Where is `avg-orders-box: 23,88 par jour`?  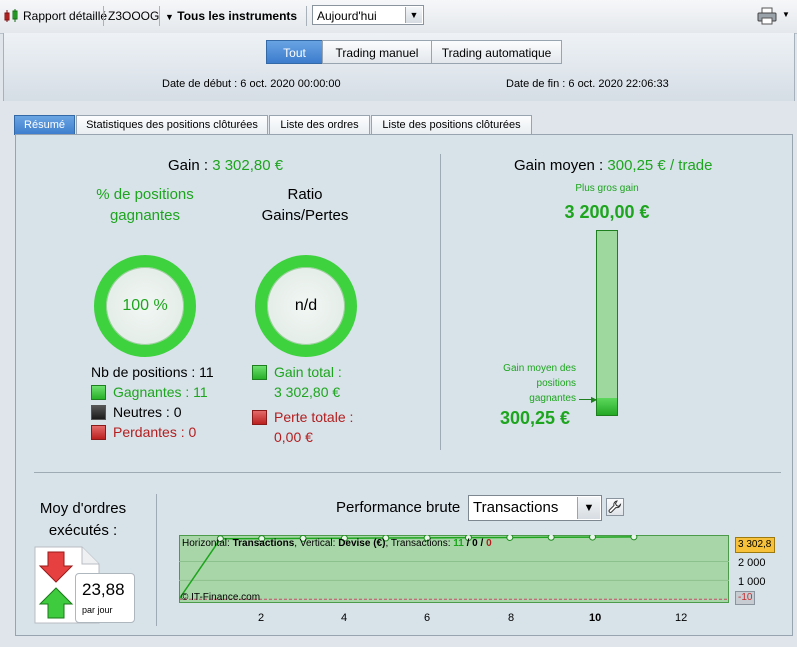
avg-orders-box: 23,88 par jour is located at coordinates (105, 598).